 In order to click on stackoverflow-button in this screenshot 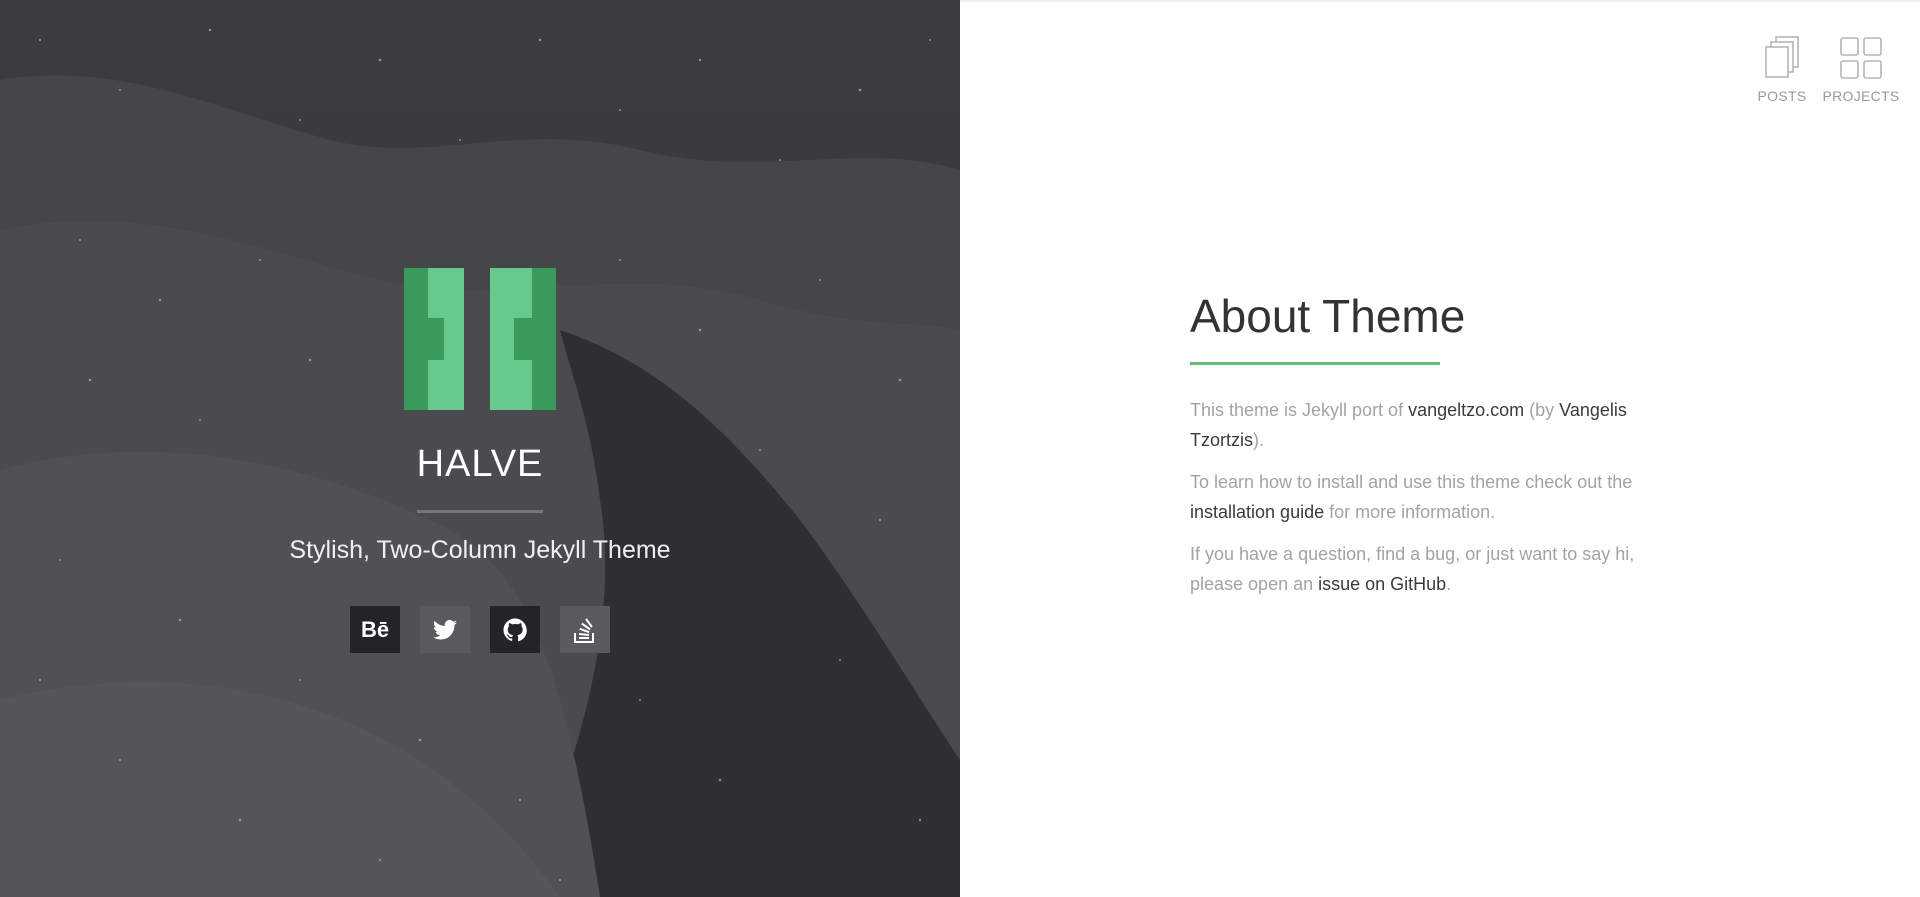, I will do `click(585, 629)`.